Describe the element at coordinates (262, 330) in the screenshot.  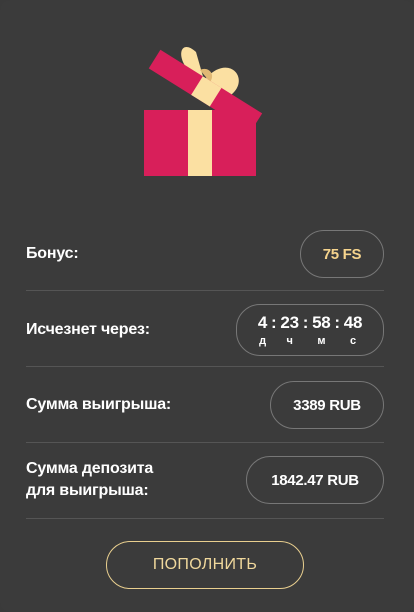
I see `timer-days: 4 д` at that location.